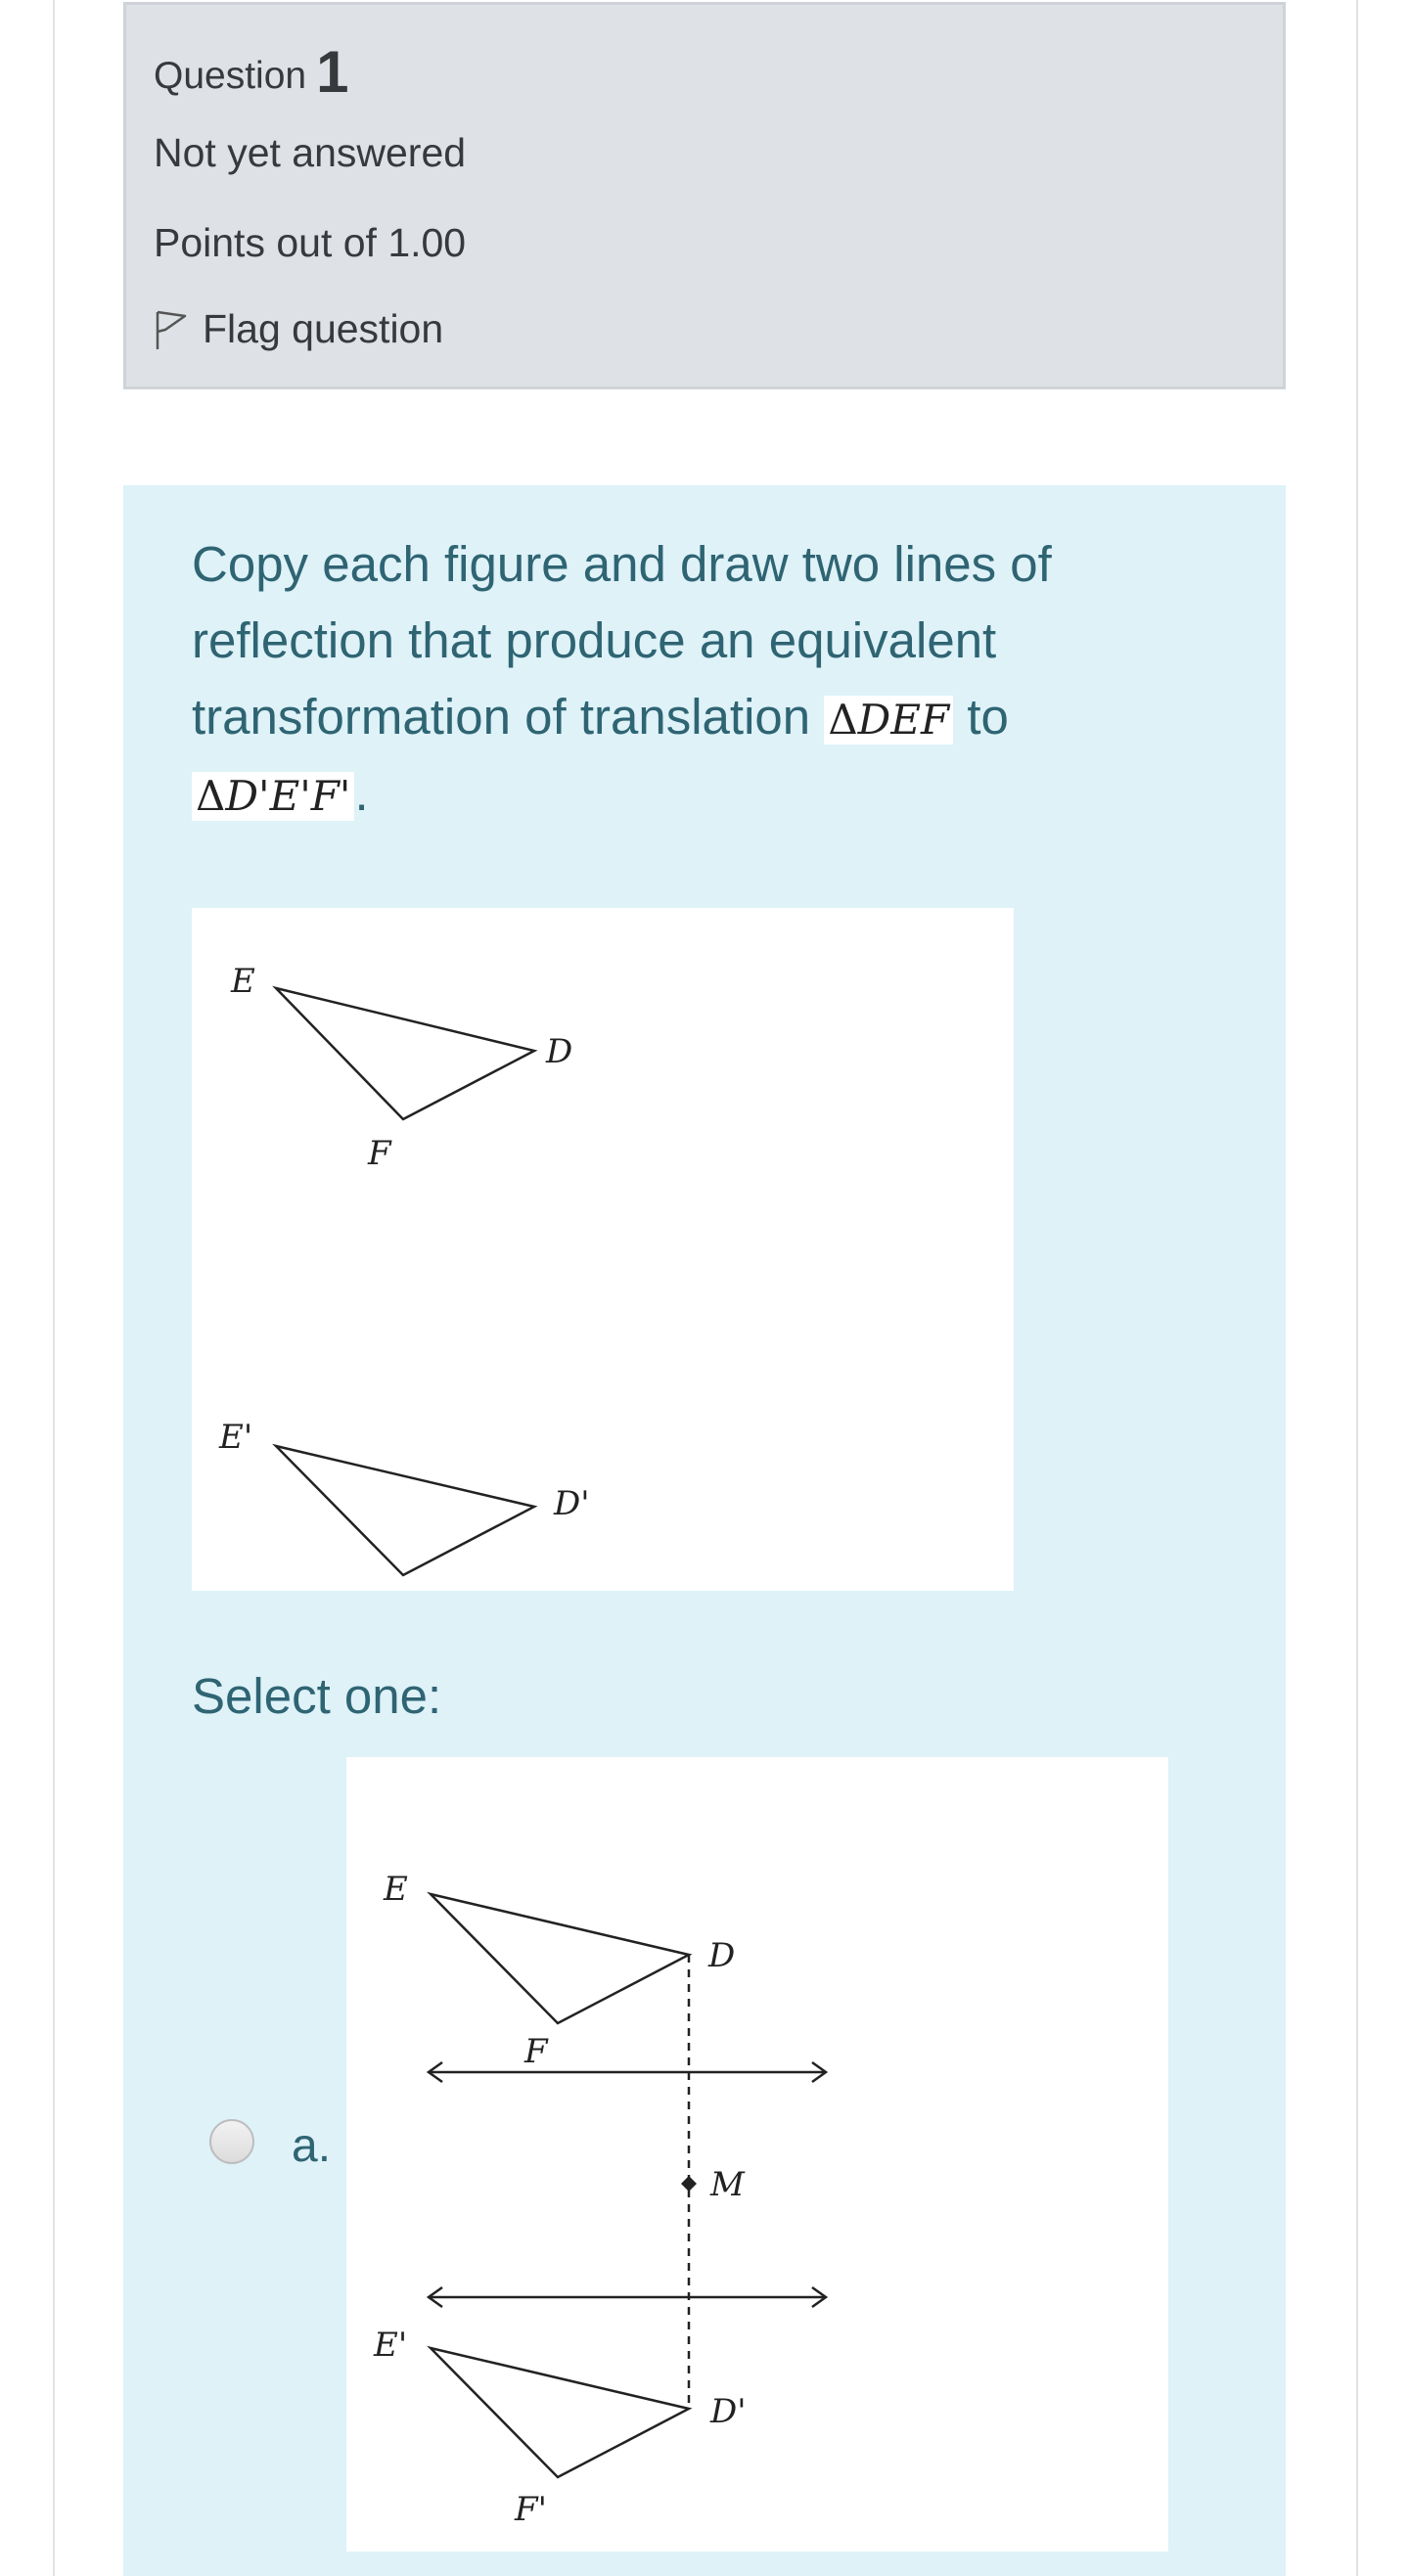 The height and width of the screenshot is (2576, 1409). What do you see at coordinates (727, 2184) in the screenshot?
I see `label-m: M` at bounding box center [727, 2184].